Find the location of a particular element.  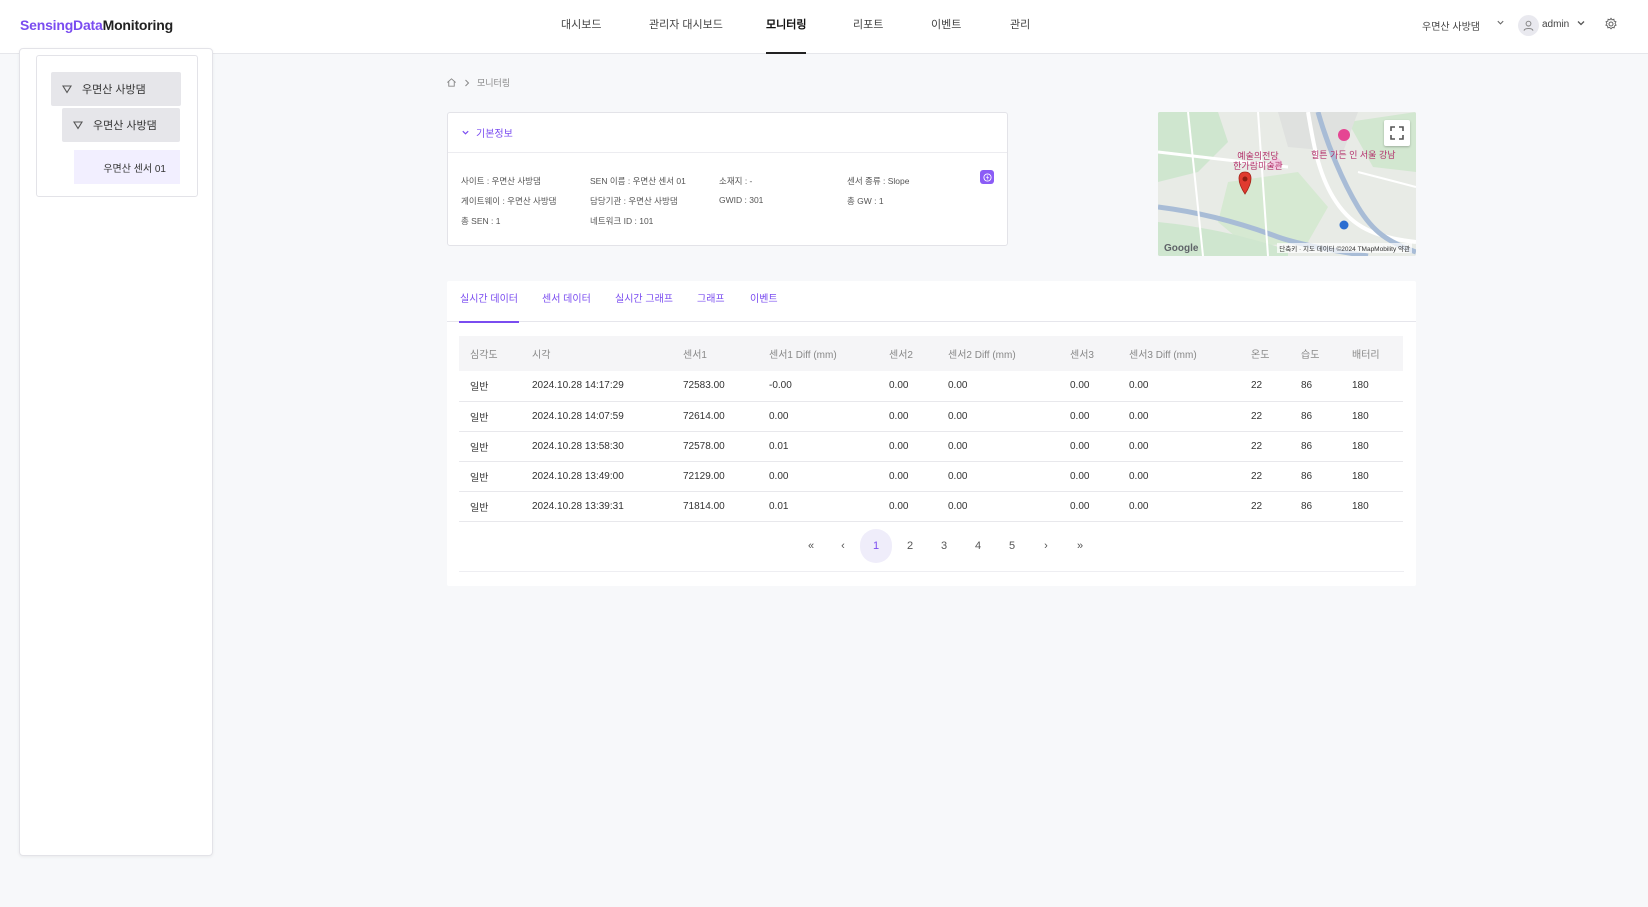

table-cell: -0.00 is located at coordinates (780, 386).